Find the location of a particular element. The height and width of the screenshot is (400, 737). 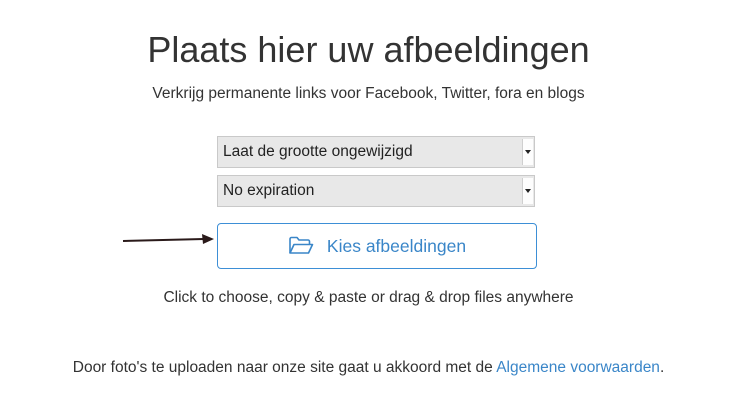

choose-images-label: Kies afbeeldingen is located at coordinates (396, 245).